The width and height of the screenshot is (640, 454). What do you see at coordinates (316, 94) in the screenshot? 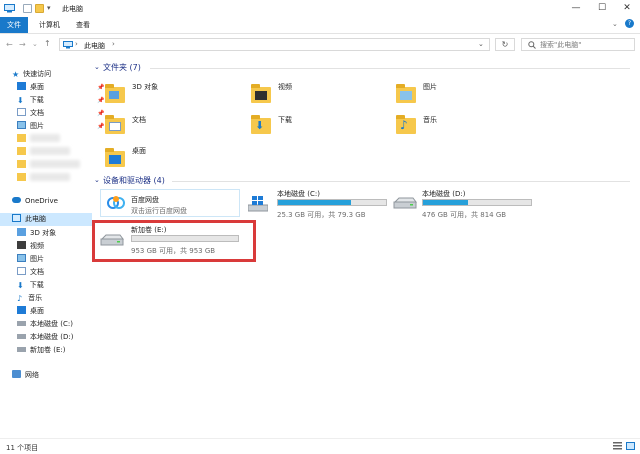
I see `folder-videos: 视频` at bounding box center [316, 94].